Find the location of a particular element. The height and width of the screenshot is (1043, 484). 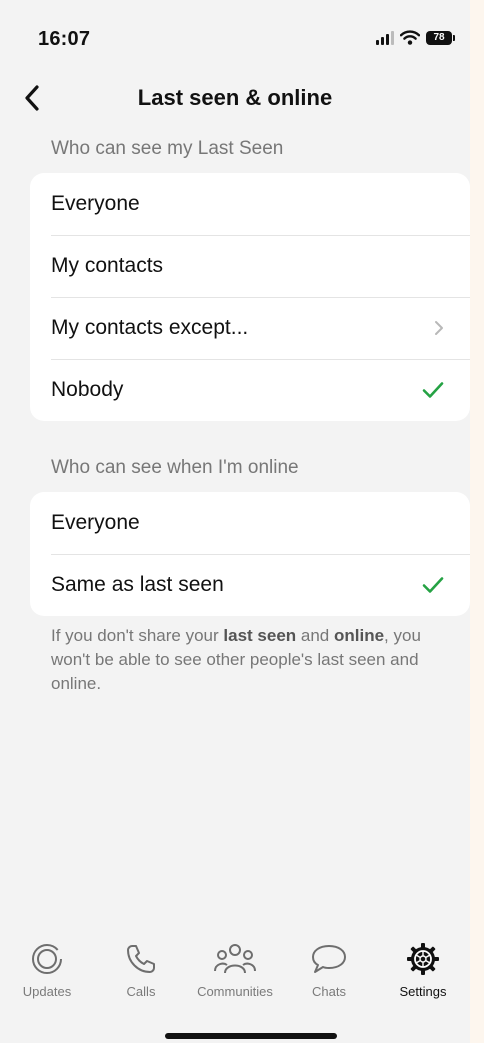

tab-calls: Calls is located at coordinates (141, 975).